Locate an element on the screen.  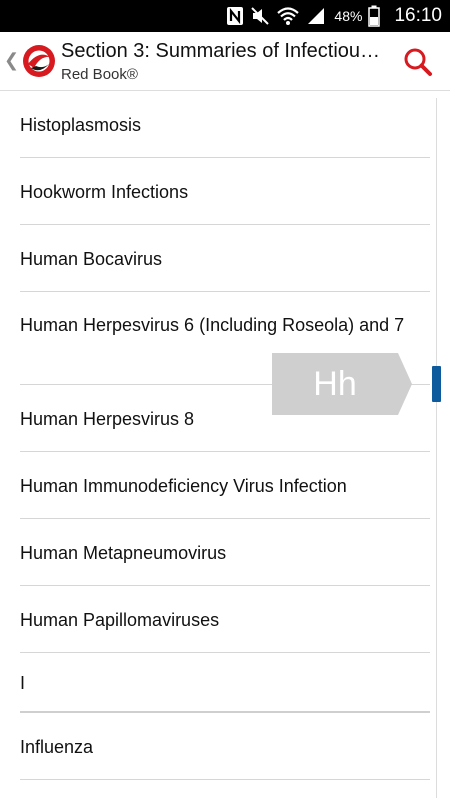
list-item-label: Human Immunodeficiency Virus Infection is located at coordinates (183, 486).